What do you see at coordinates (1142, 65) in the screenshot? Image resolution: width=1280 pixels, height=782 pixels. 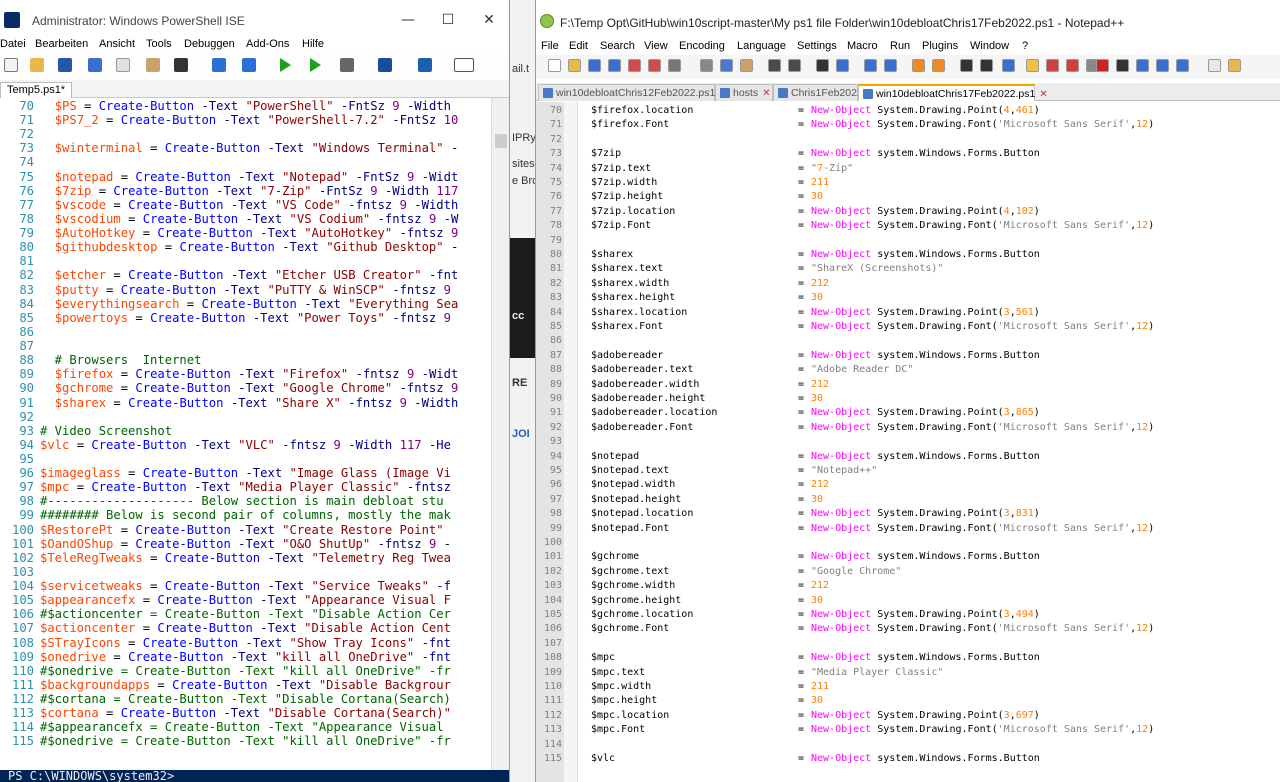 I see `play-macro-icon` at bounding box center [1142, 65].